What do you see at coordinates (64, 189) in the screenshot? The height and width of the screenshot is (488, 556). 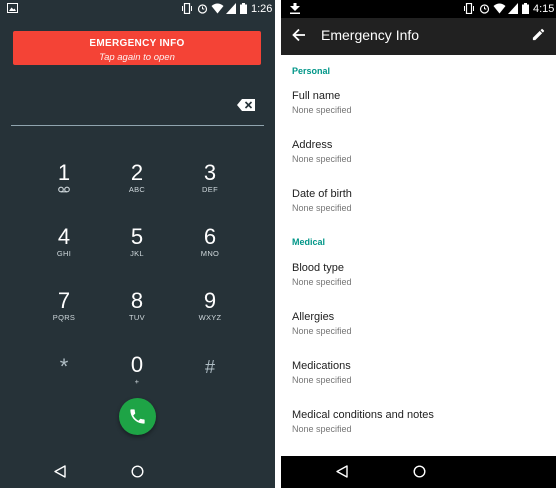 I see `voicemail-icon` at bounding box center [64, 189].